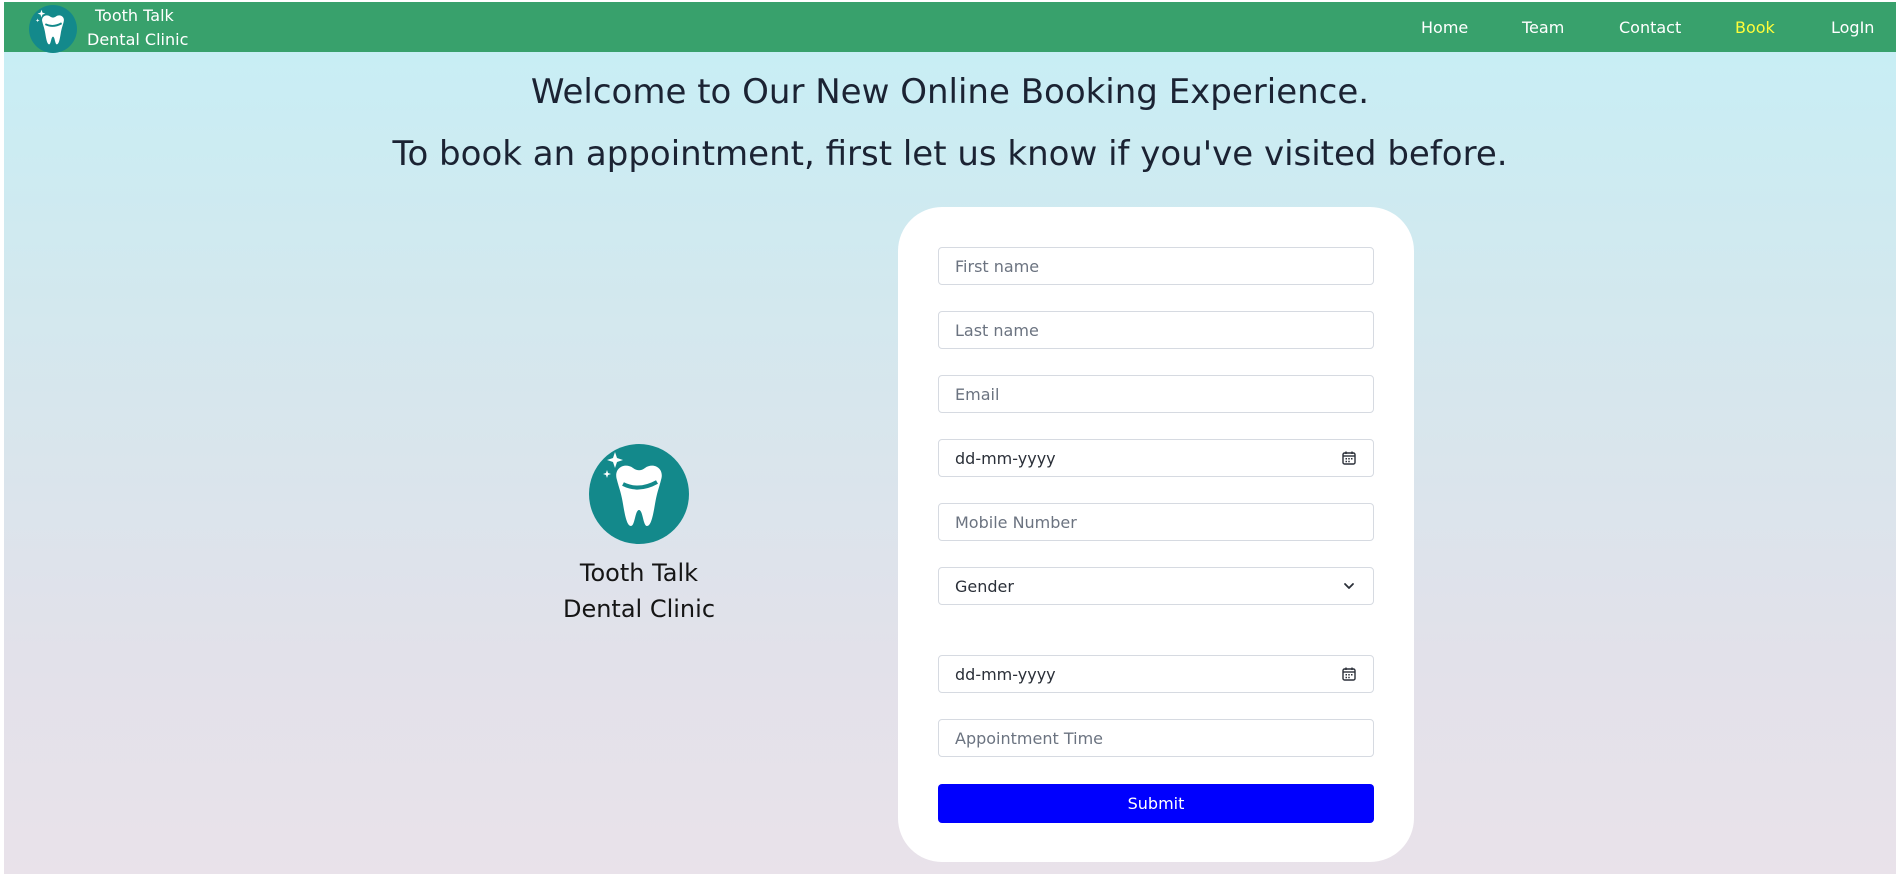  I want to click on submit-button: Submit, so click(1156, 803).